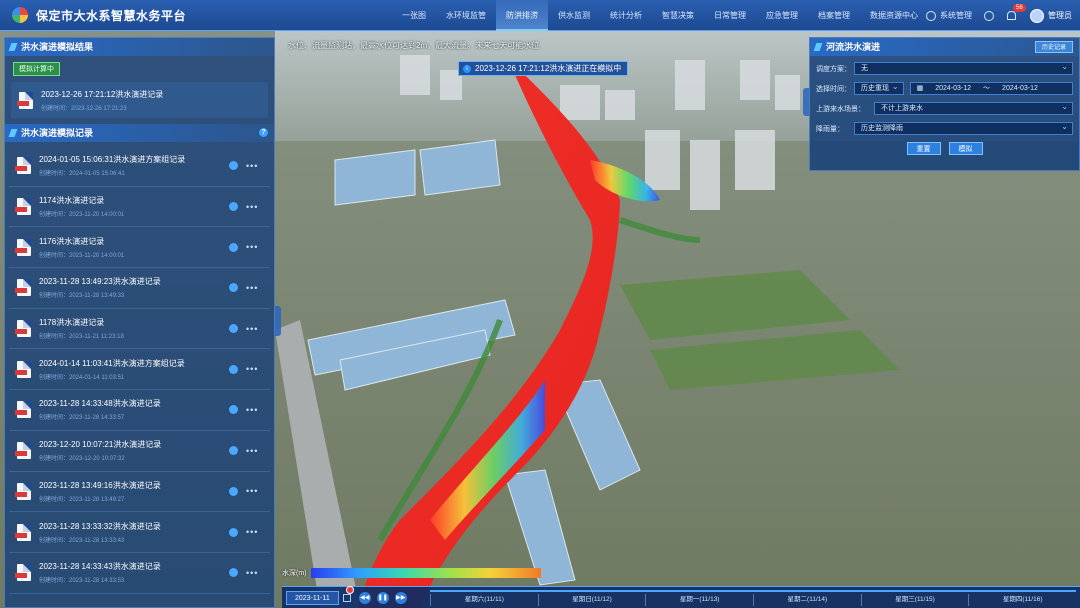 The height and width of the screenshot is (608, 1080). Describe the element at coordinates (678, 15) in the screenshot. I see `nav-item-decision: 智慧决策` at that location.